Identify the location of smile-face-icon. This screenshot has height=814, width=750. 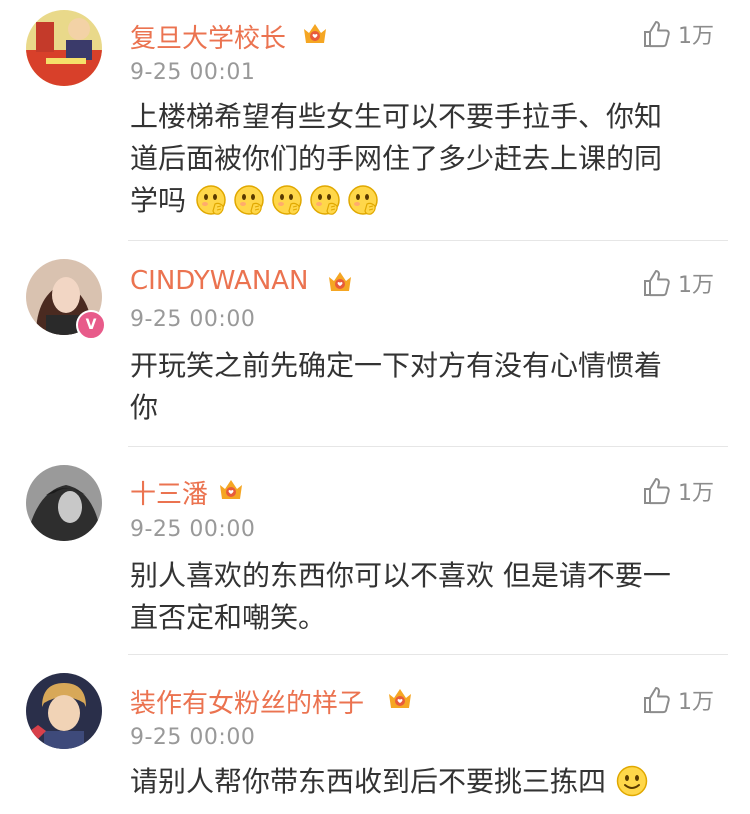
(632, 781).